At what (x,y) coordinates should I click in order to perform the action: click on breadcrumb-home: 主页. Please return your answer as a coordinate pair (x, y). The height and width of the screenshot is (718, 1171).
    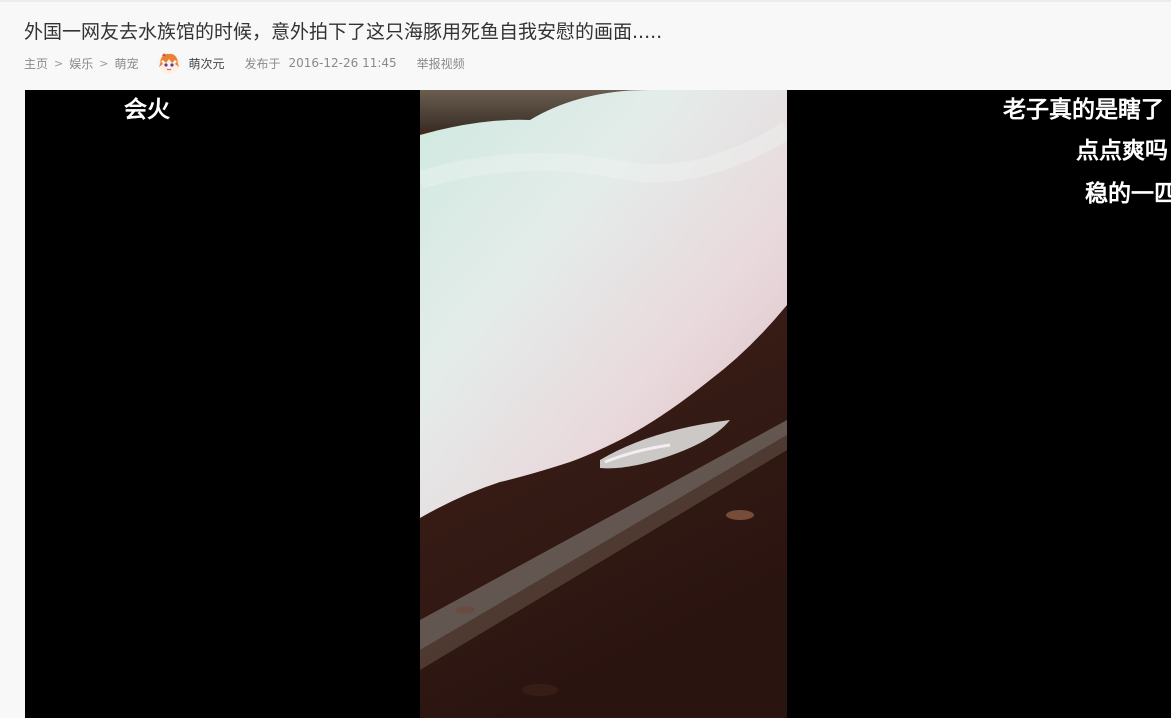
    Looking at the image, I should click on (36, 63).